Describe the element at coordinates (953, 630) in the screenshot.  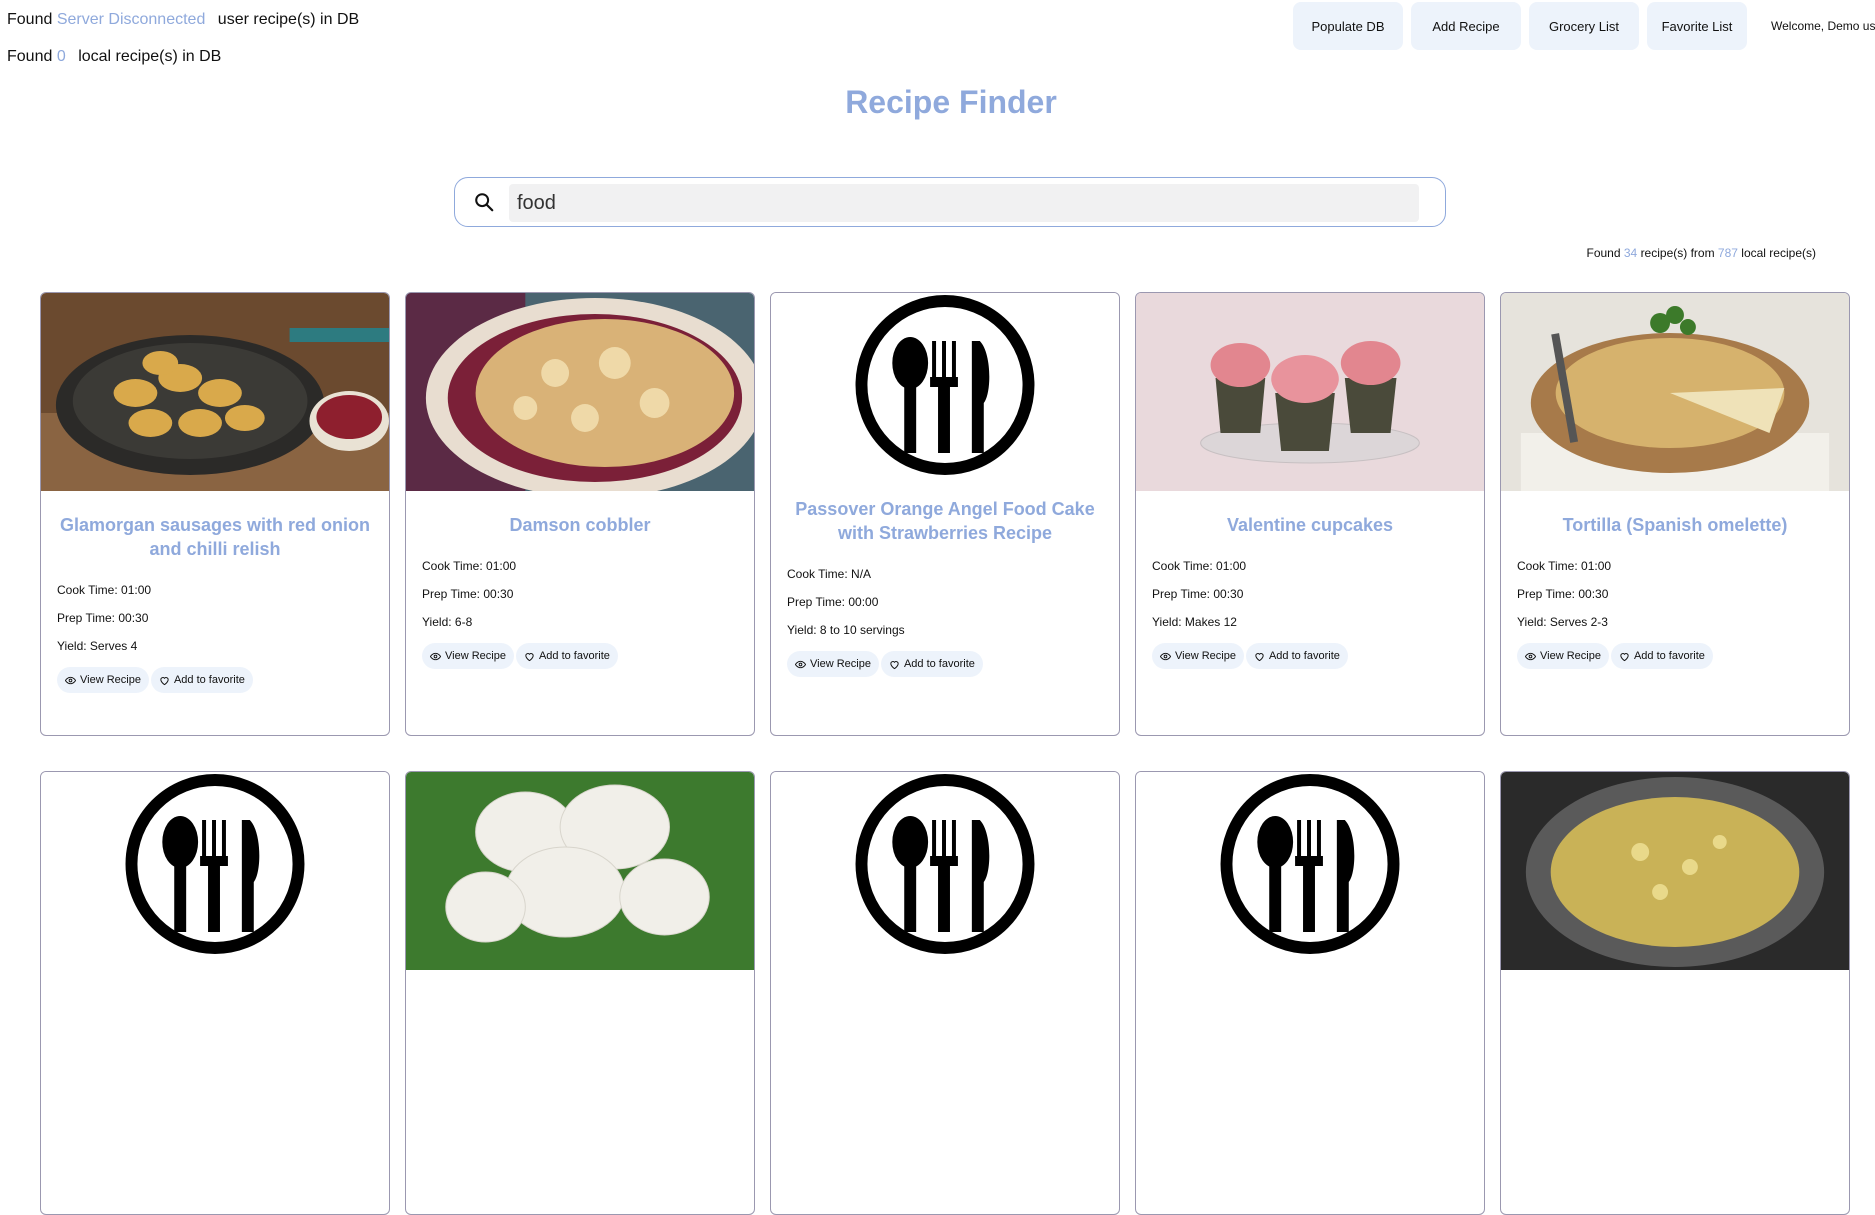
I see `yield: Yield: 8 to 10 servings` at that location.